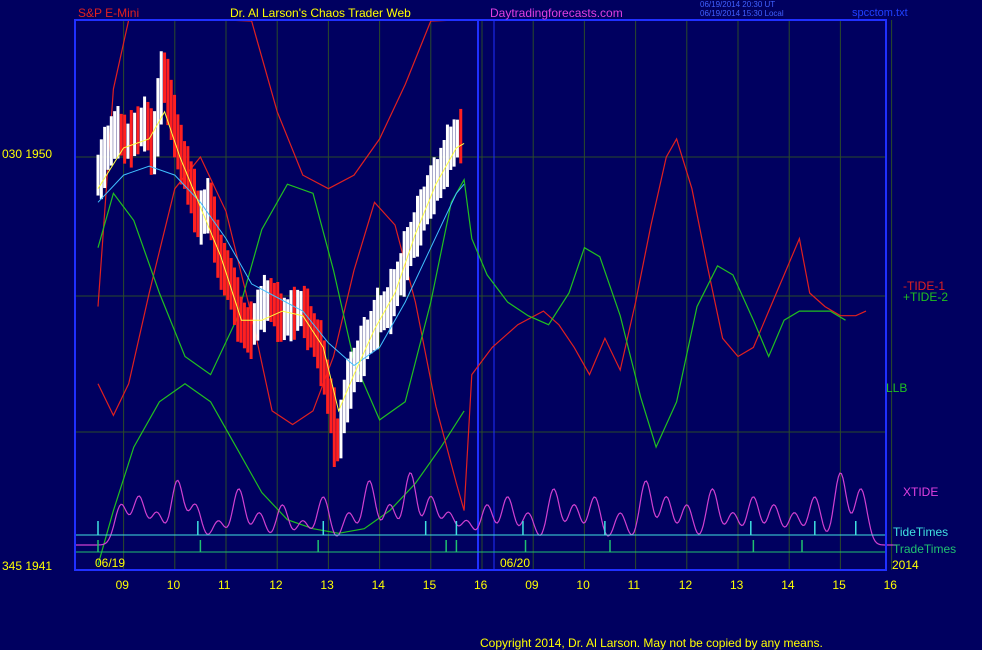 The width and height of the screenshot is (982, 650). I want to click on date-label-first: 06/19, so click(110, 563).